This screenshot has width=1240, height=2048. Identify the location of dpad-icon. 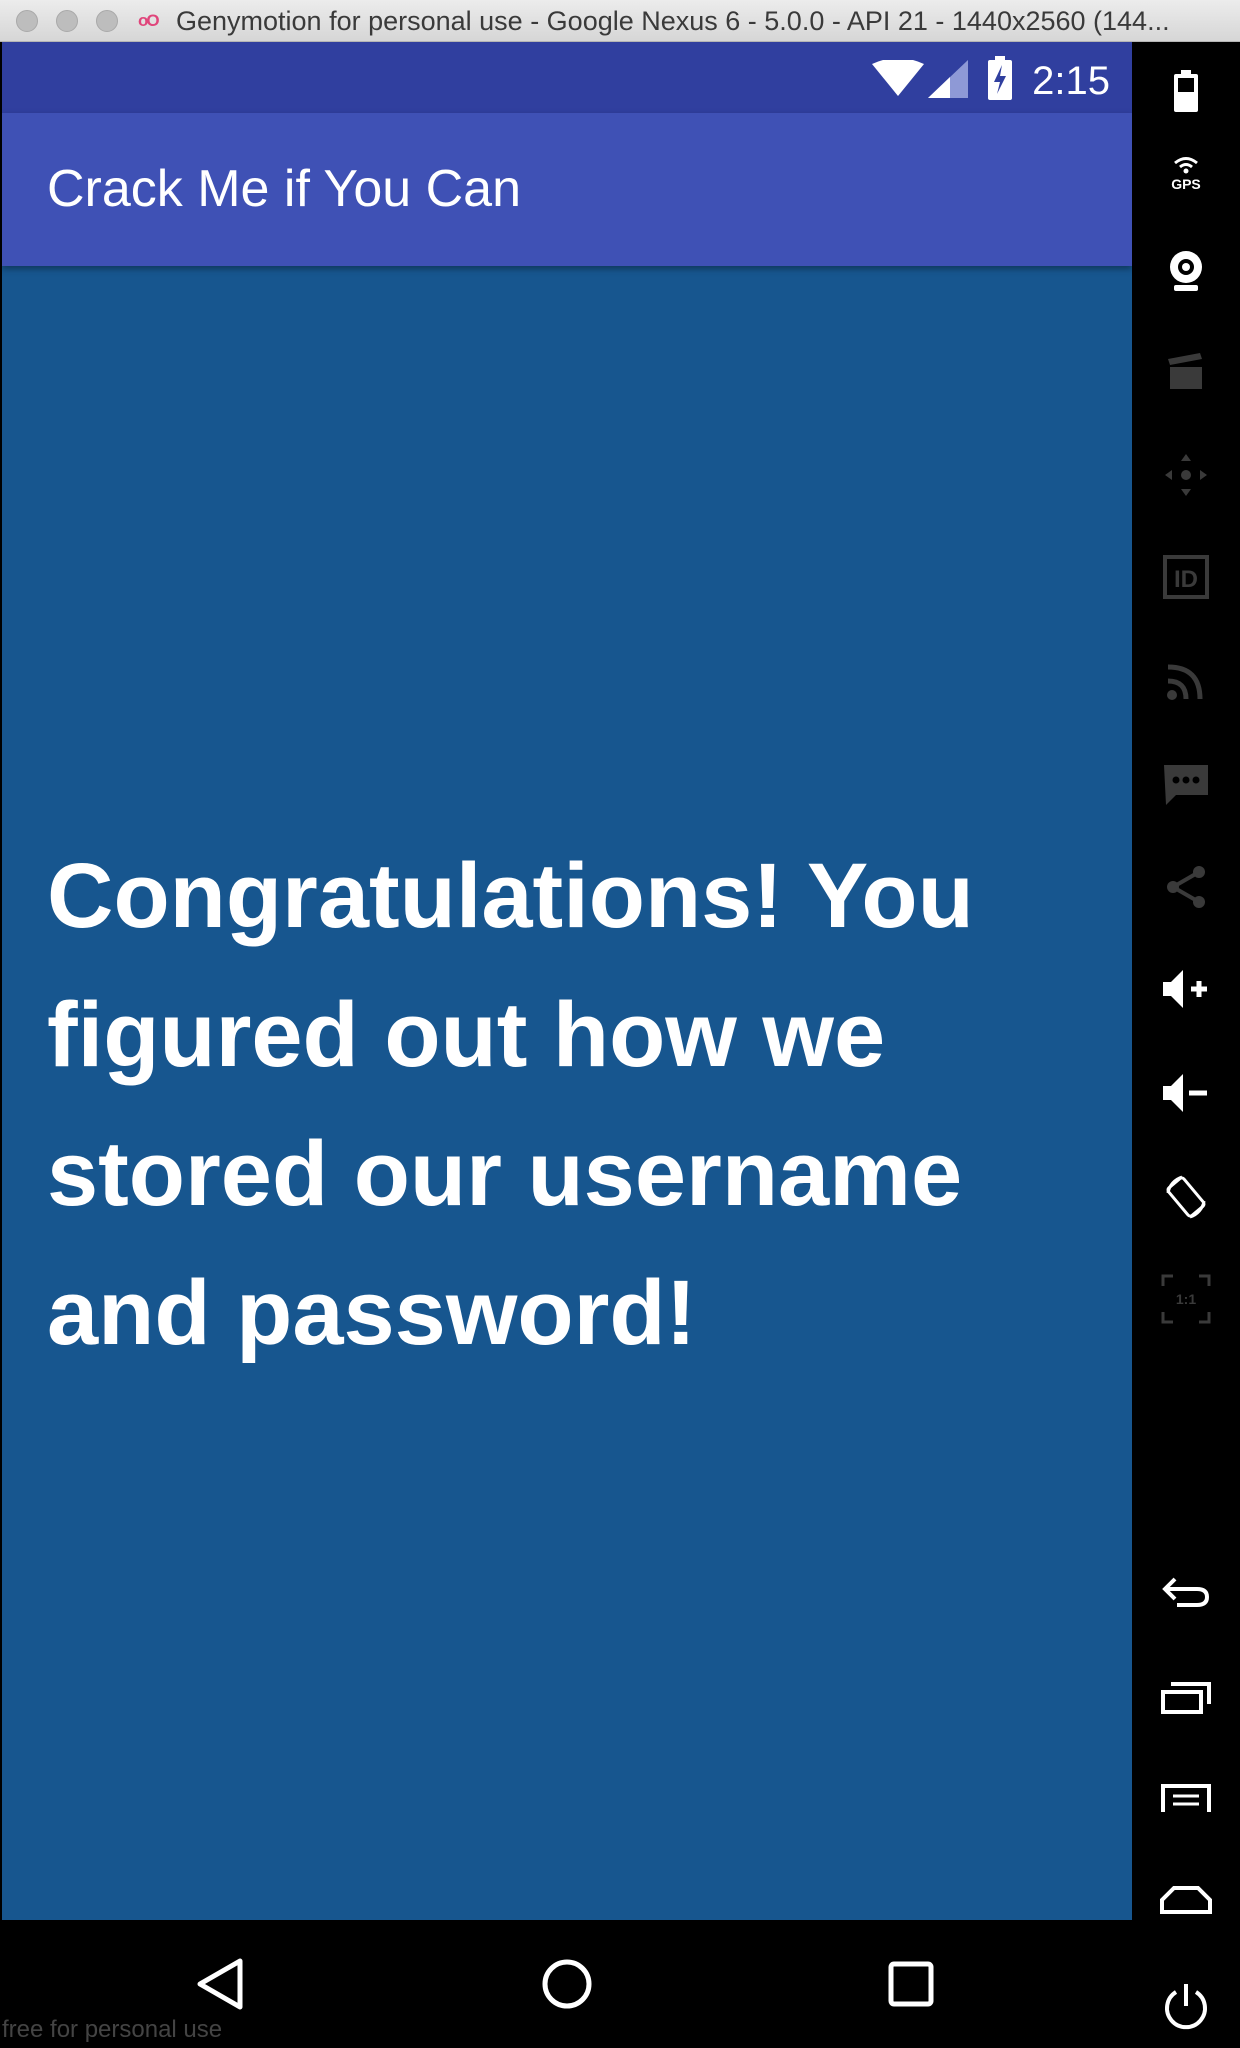
(1186, 475).